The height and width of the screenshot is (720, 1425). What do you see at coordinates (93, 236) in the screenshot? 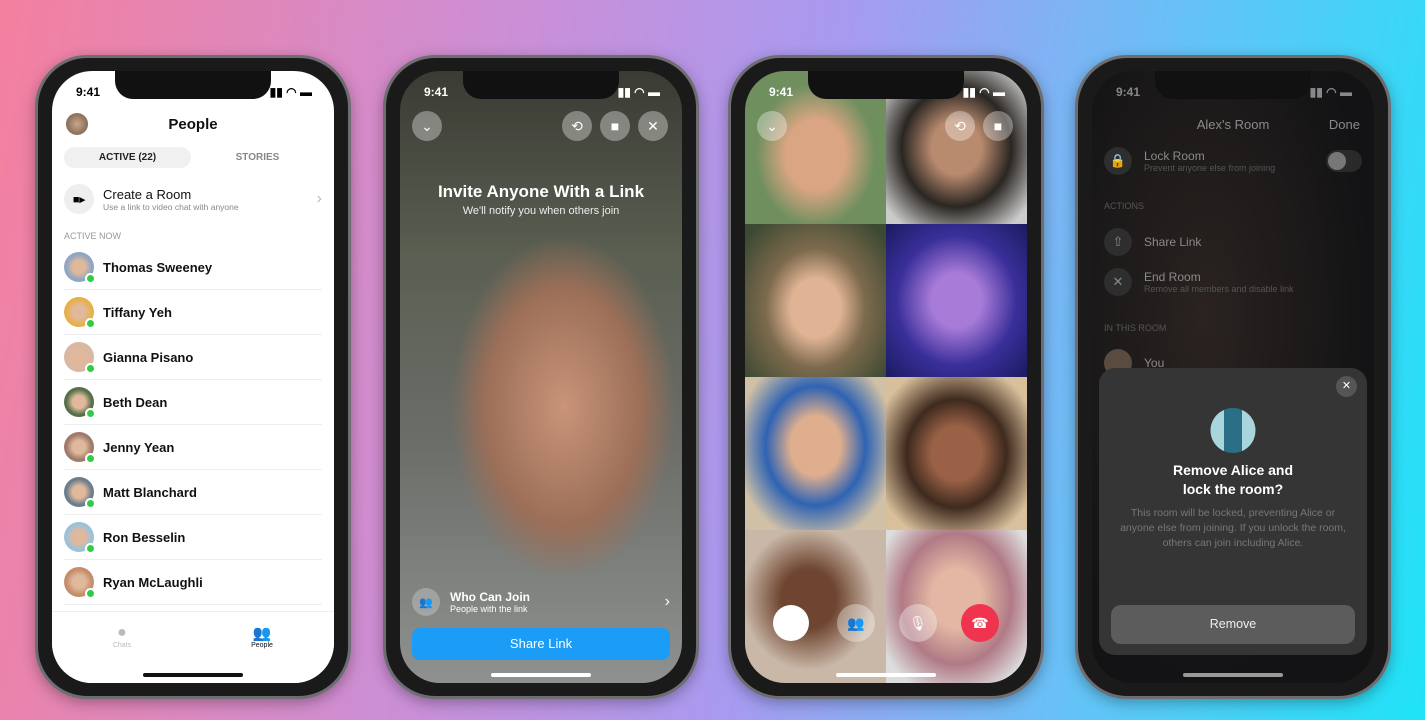
I see `section-header: ACTIVE NOW` at bounding box center [93, 236].